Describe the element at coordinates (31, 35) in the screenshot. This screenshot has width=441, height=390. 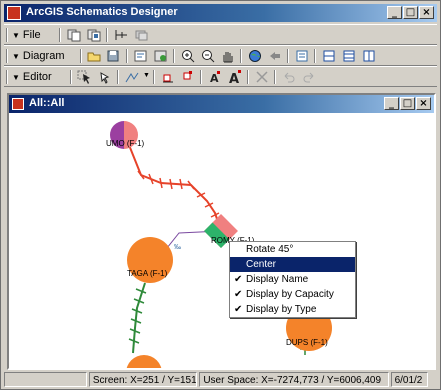
I see `file-menu-label: File` at that location.